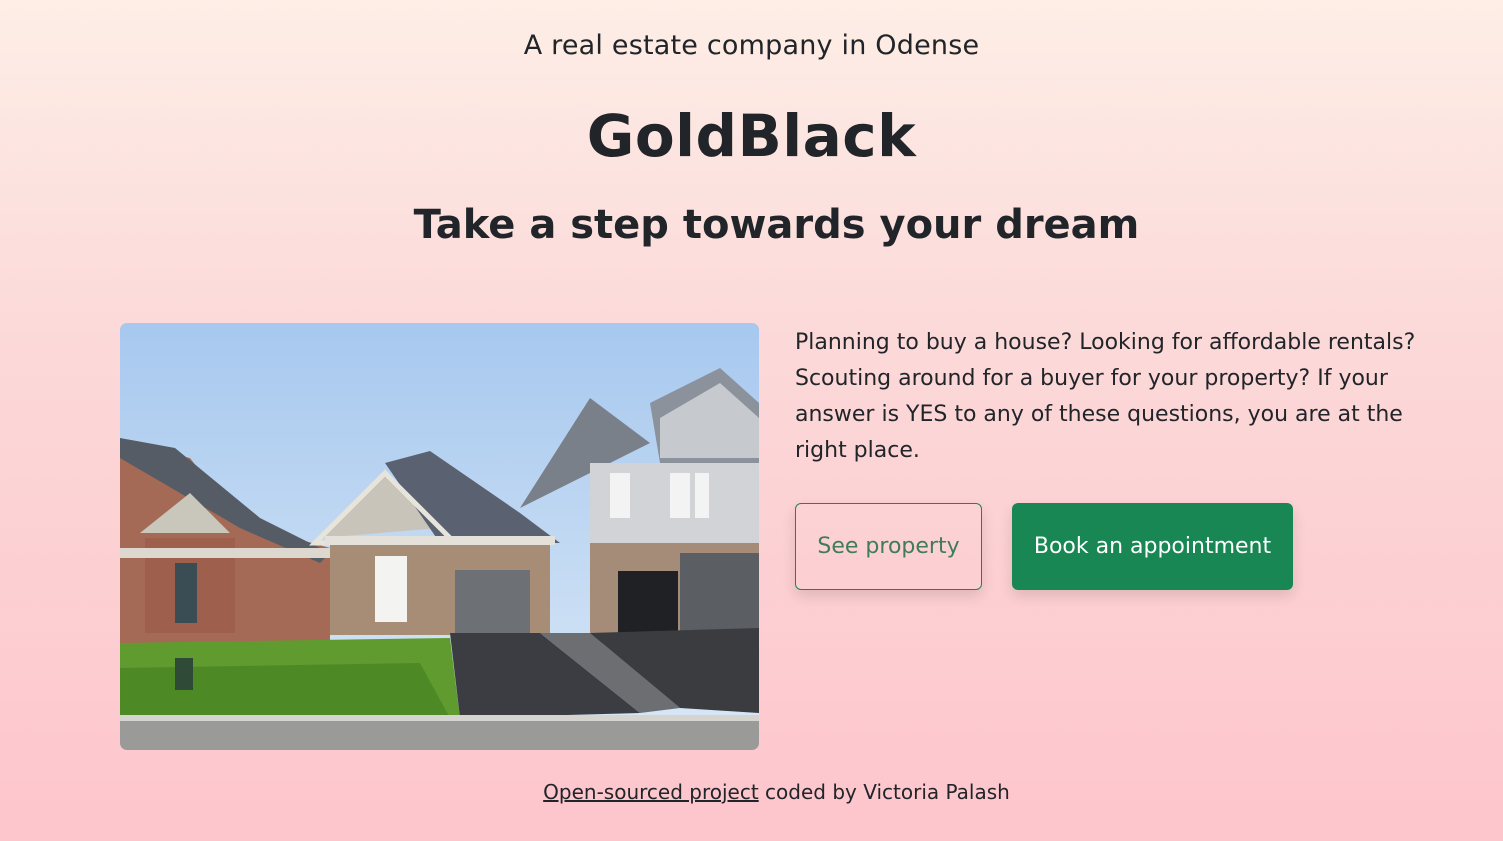  Describe the element at coordinates (651, 792) in the screenshot. I see `open-source-link: Open-sourced project` at that location.